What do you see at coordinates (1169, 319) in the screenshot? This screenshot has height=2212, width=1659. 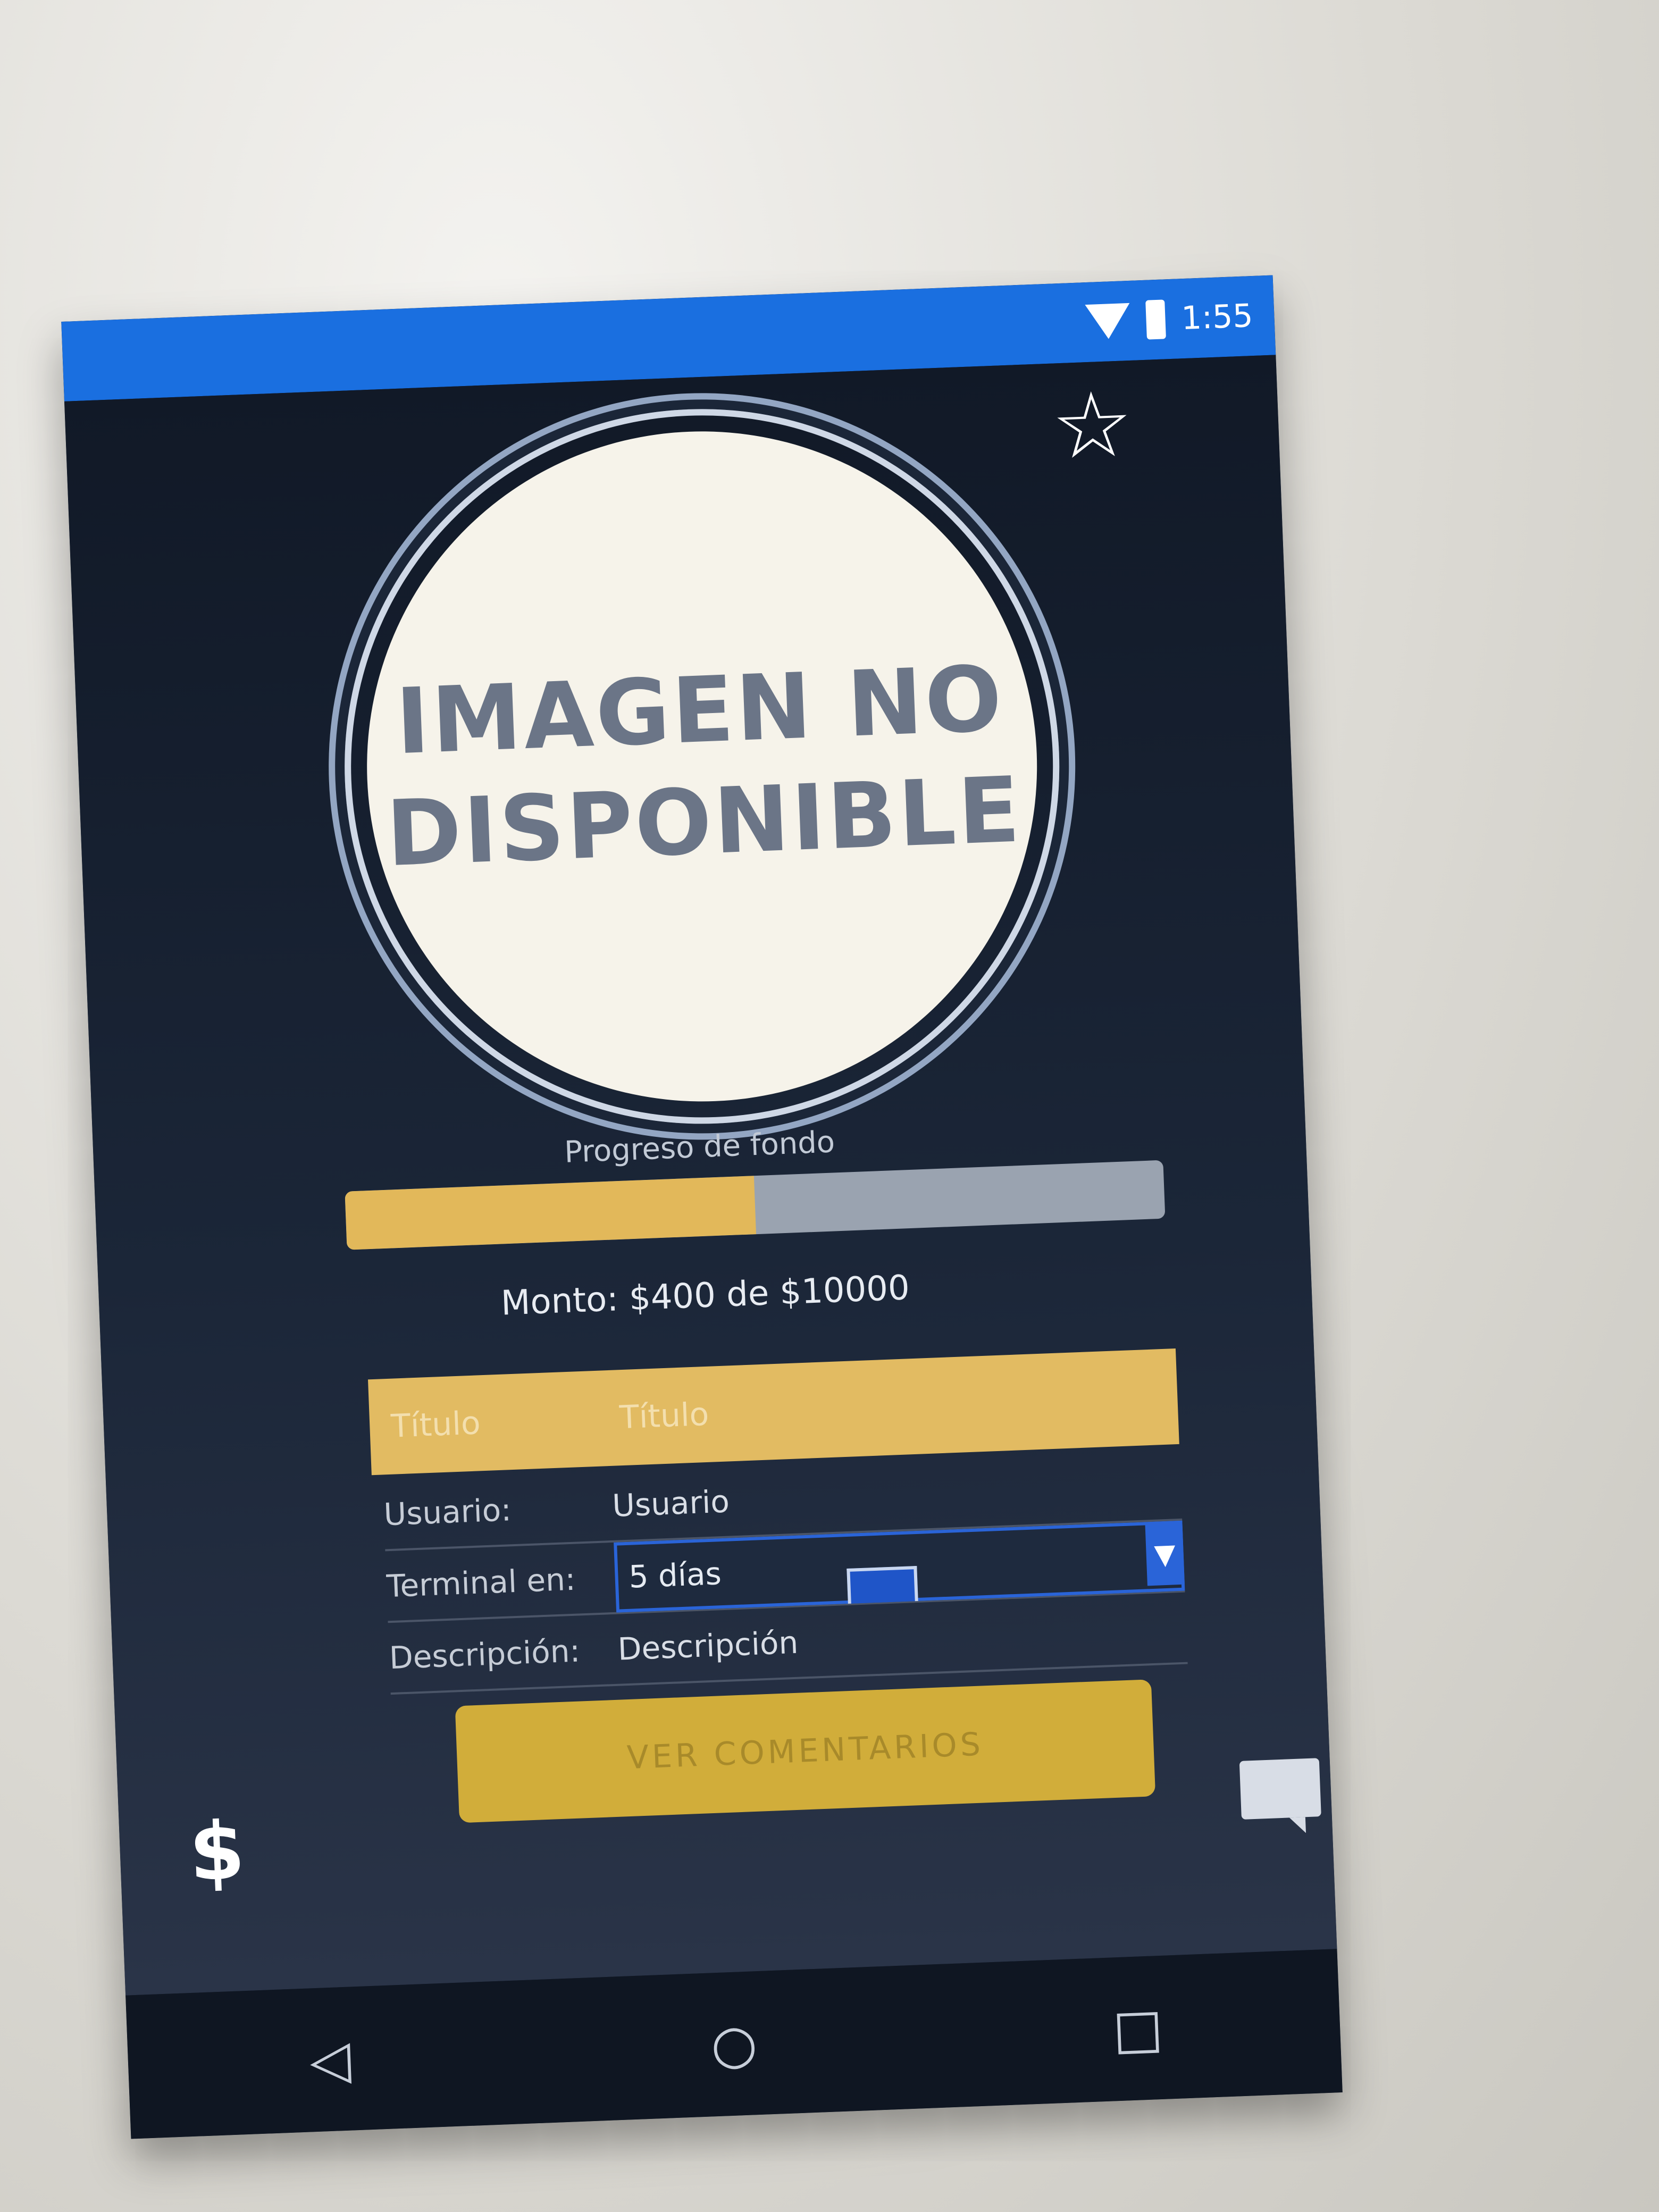 I see `status-icons: 1:55` at bounding box center [1169, 319].